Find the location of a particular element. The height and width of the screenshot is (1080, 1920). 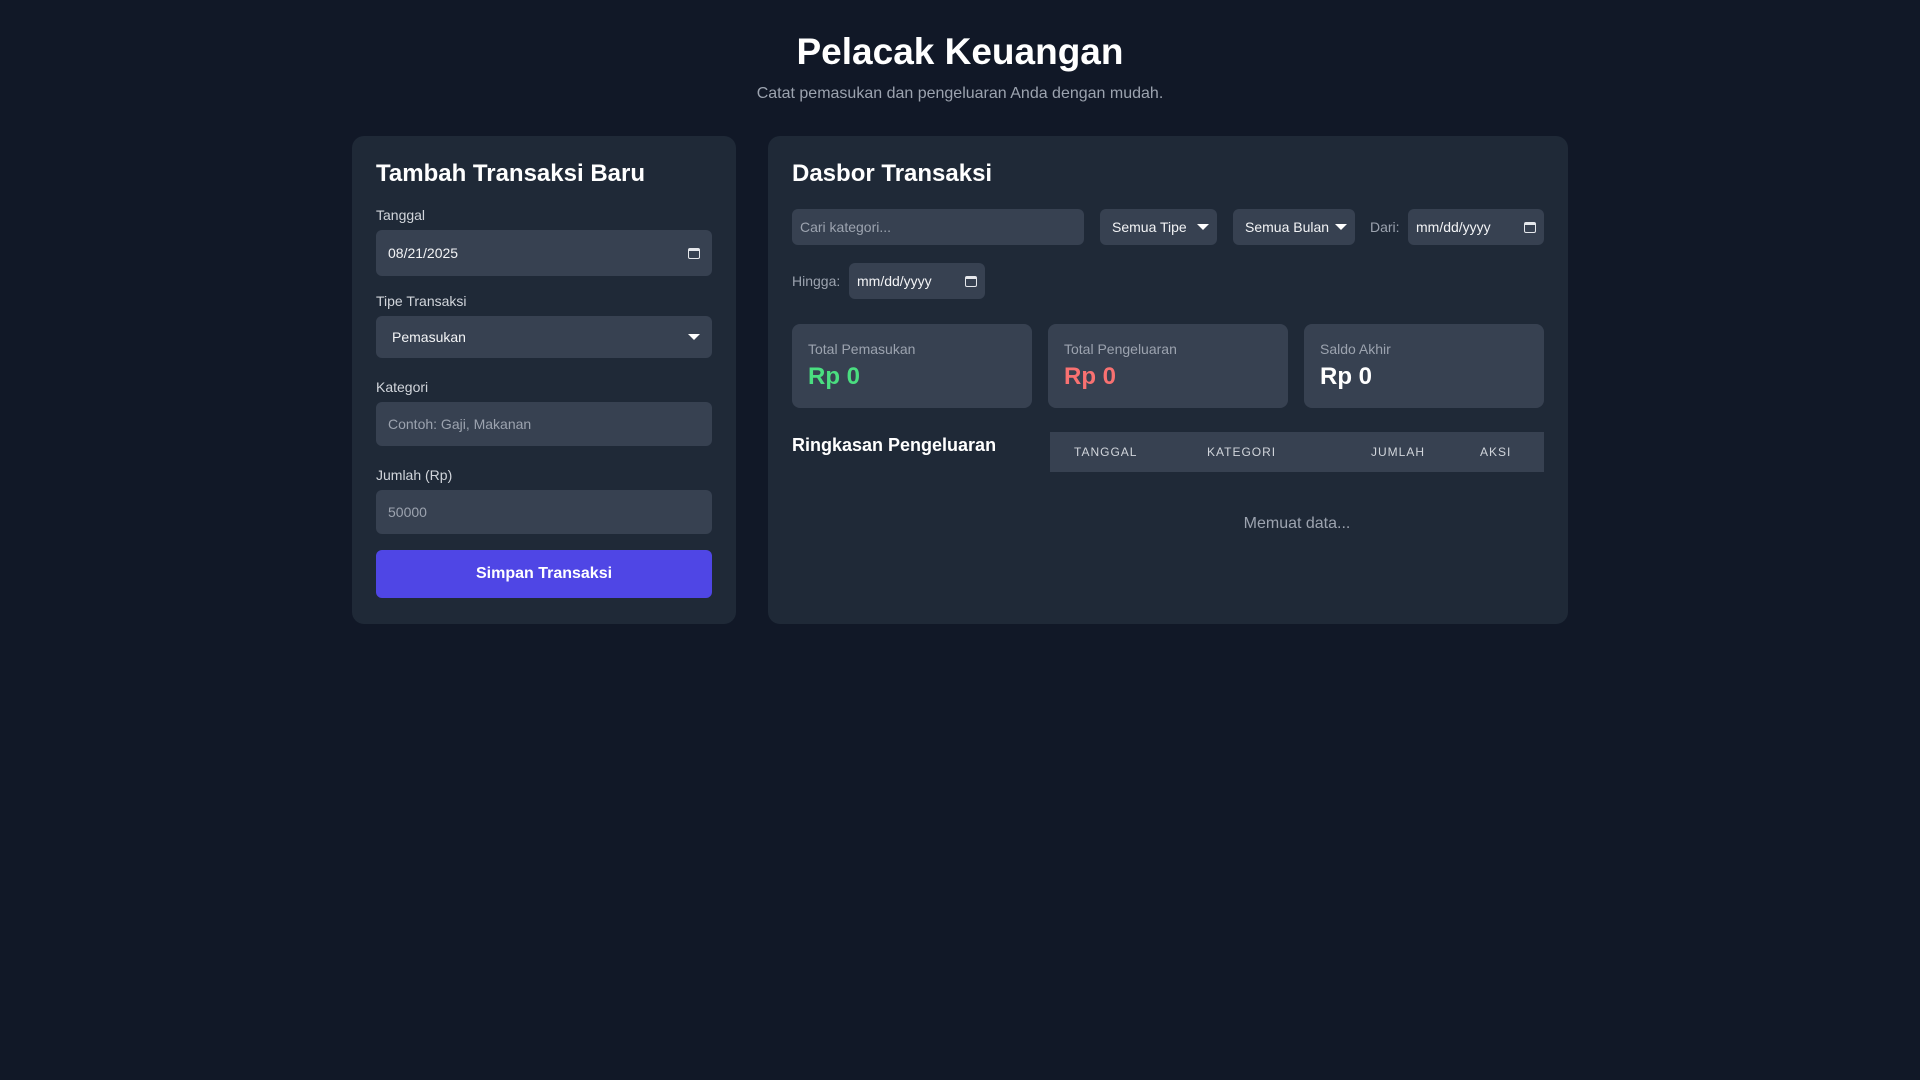

month-filter-select: Semua Bulan is located at coordinates (1294, 227).